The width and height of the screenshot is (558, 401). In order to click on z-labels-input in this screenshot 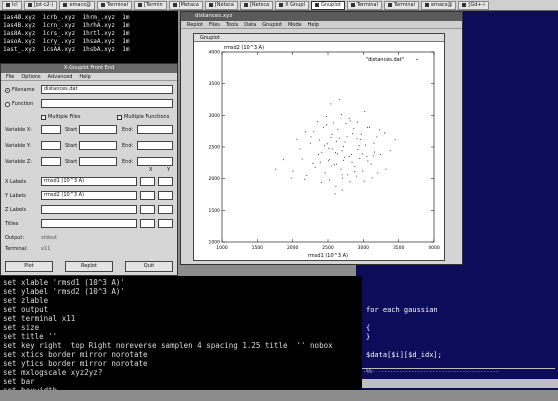, I will do `click(89, 209)`.